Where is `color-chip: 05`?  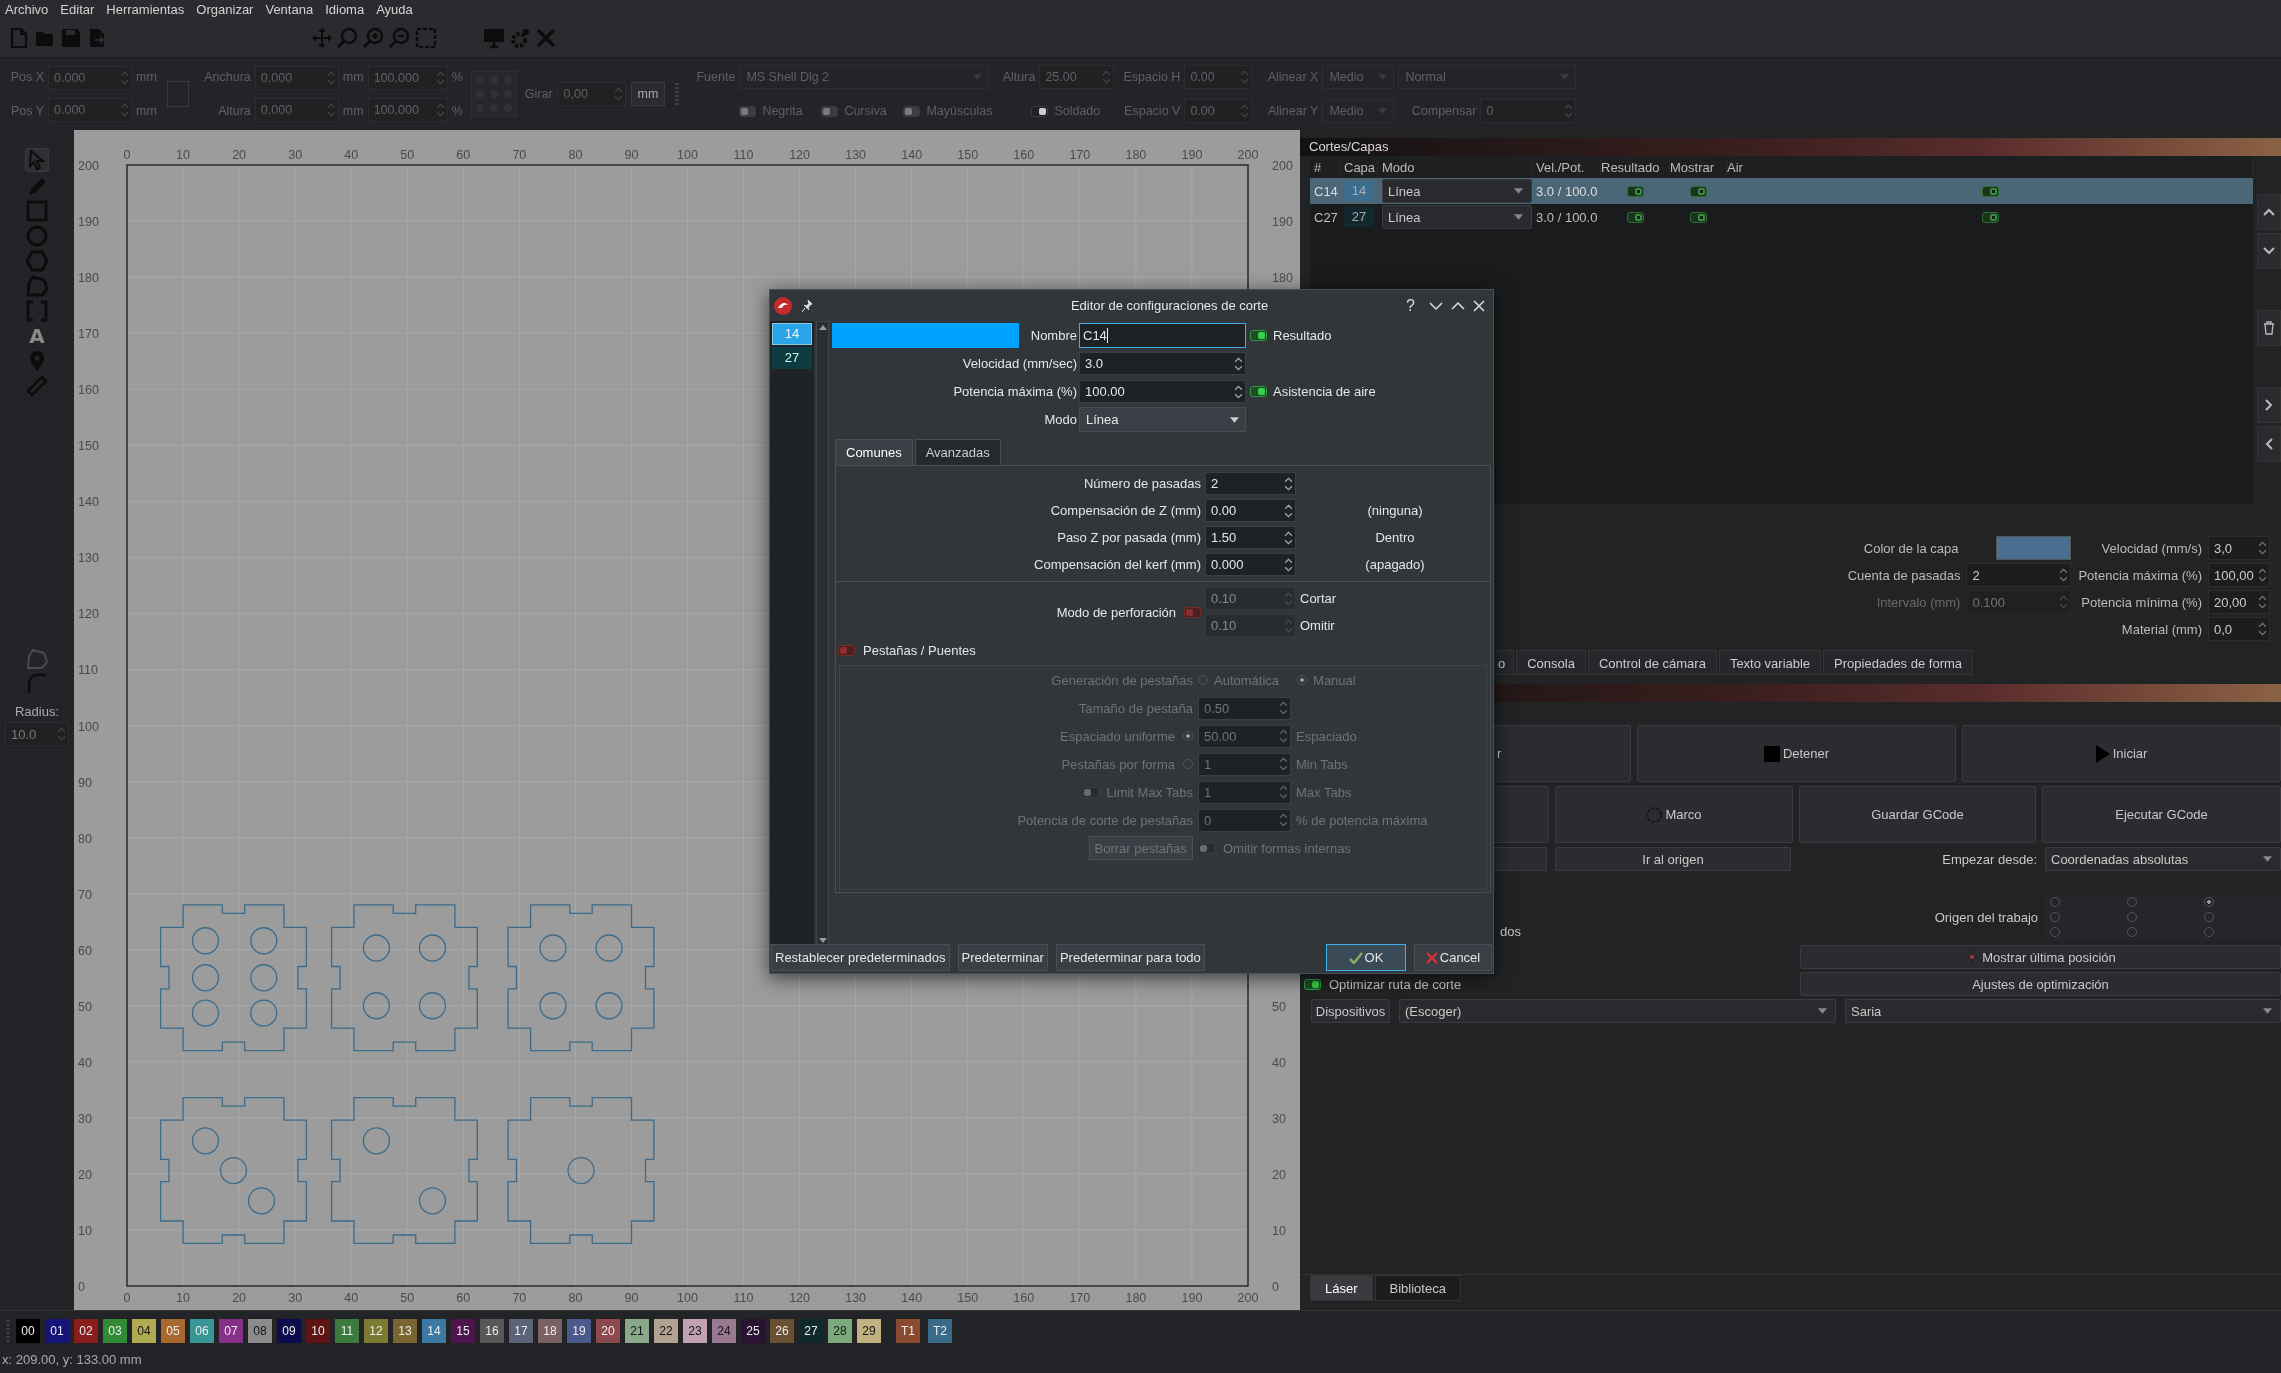
color-chip: 05 is located at coordinates (173, 1330).